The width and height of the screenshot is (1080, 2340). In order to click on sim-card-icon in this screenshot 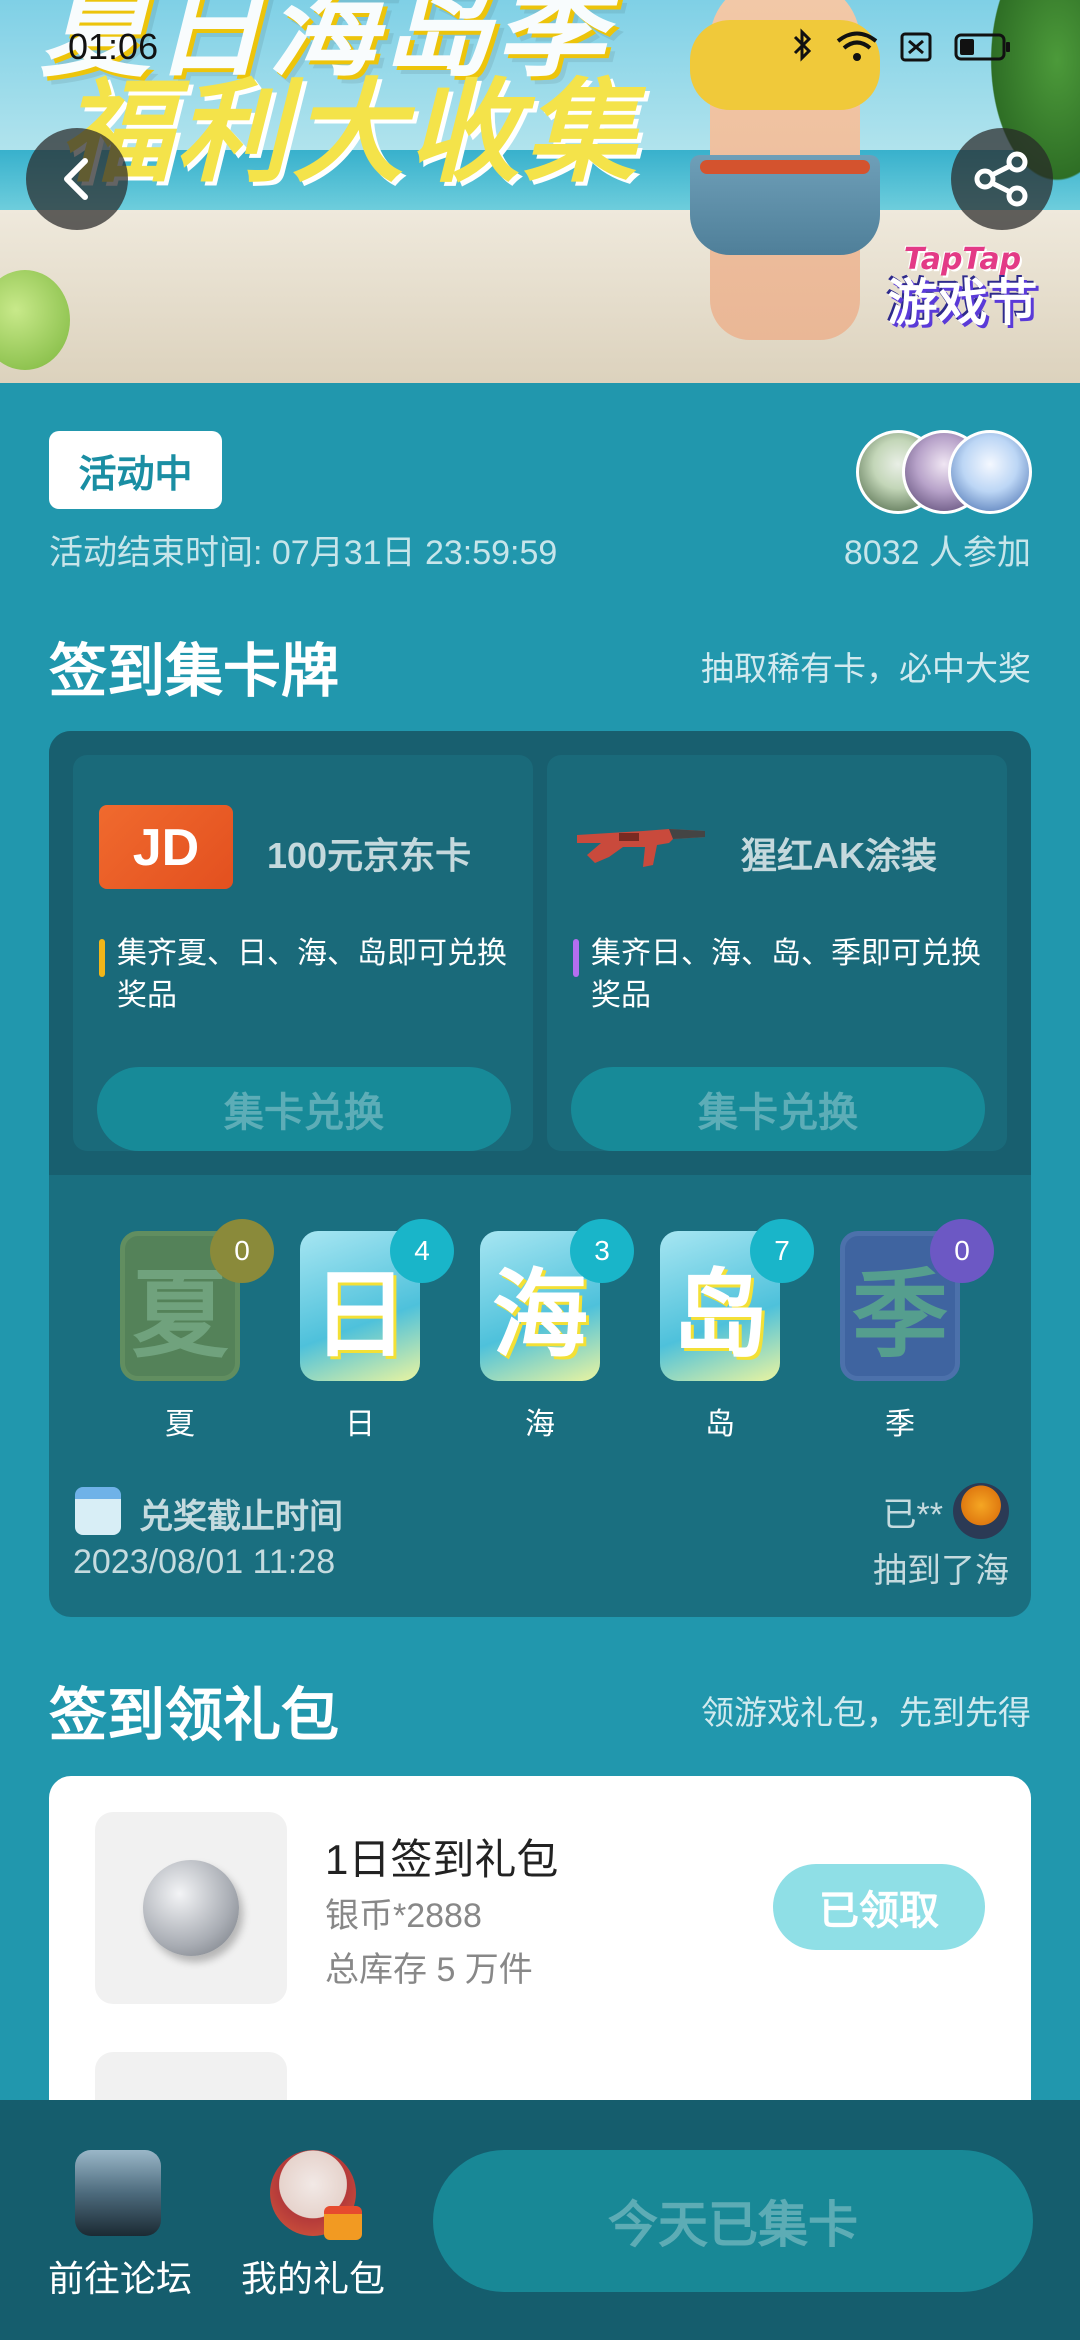, I will do `click(916, 50)`.